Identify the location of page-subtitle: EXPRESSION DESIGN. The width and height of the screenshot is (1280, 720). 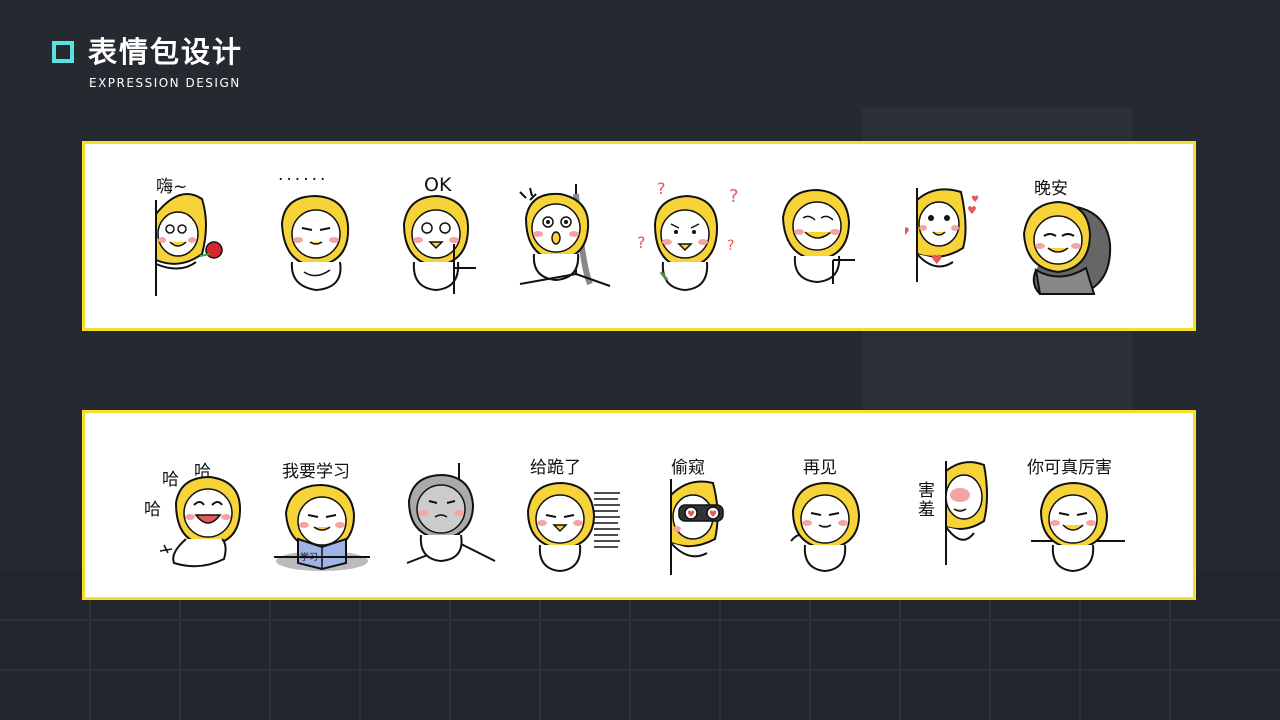
(165, 83).